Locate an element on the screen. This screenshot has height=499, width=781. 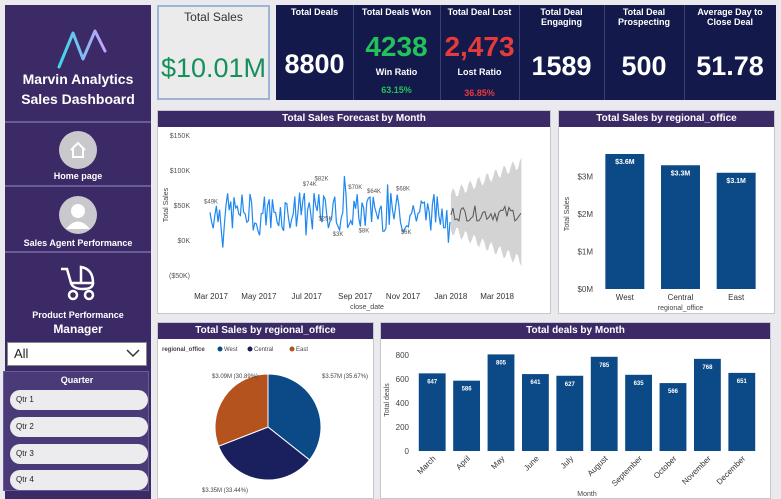
pie-data-label: $3.09M (30.89%) is located at coordinates (235, 377).